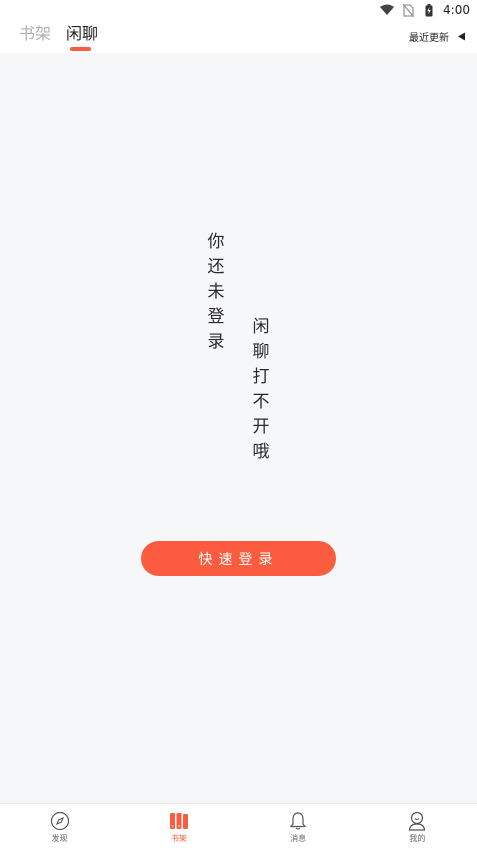 The width and height of the screenshot is (477, 848). I want to click on compass-icon, so click(60, 821).